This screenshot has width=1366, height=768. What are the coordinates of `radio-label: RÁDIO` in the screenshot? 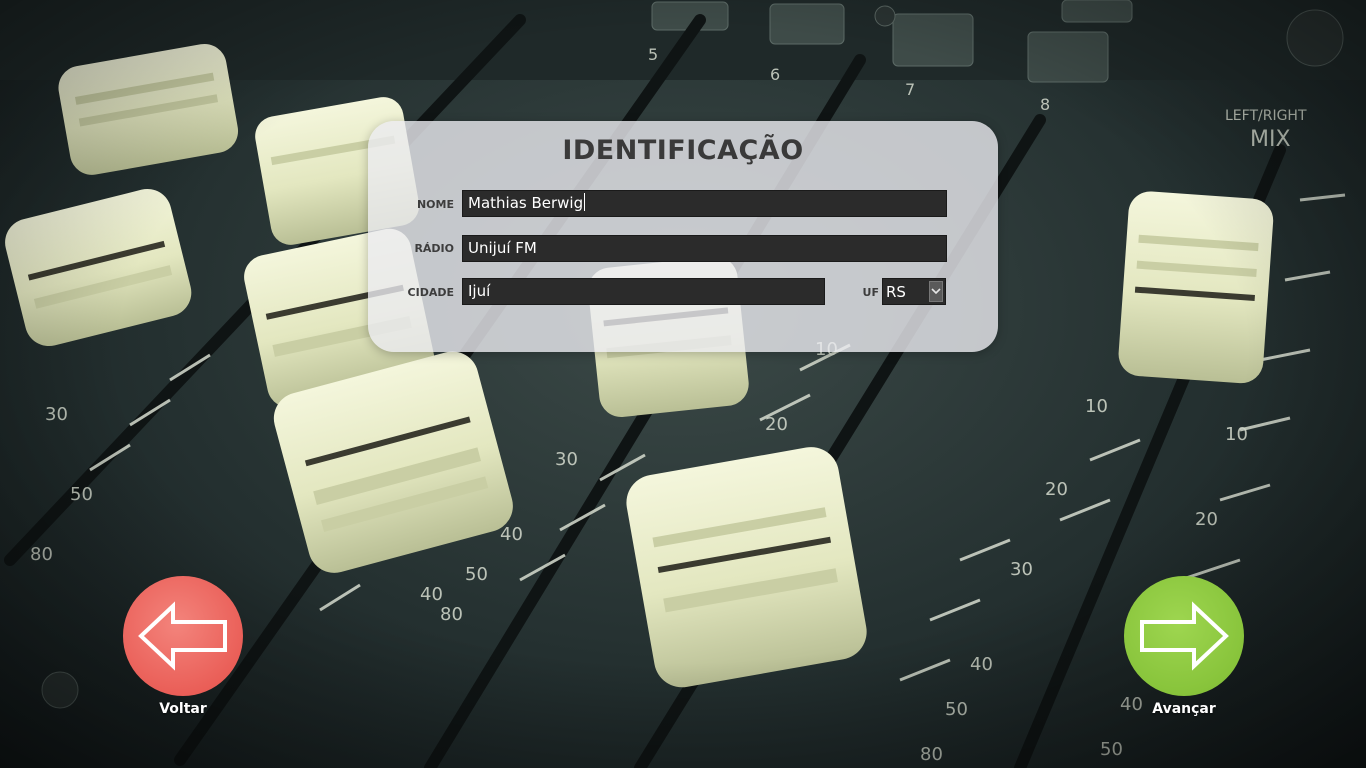 It's located at (434, 248).